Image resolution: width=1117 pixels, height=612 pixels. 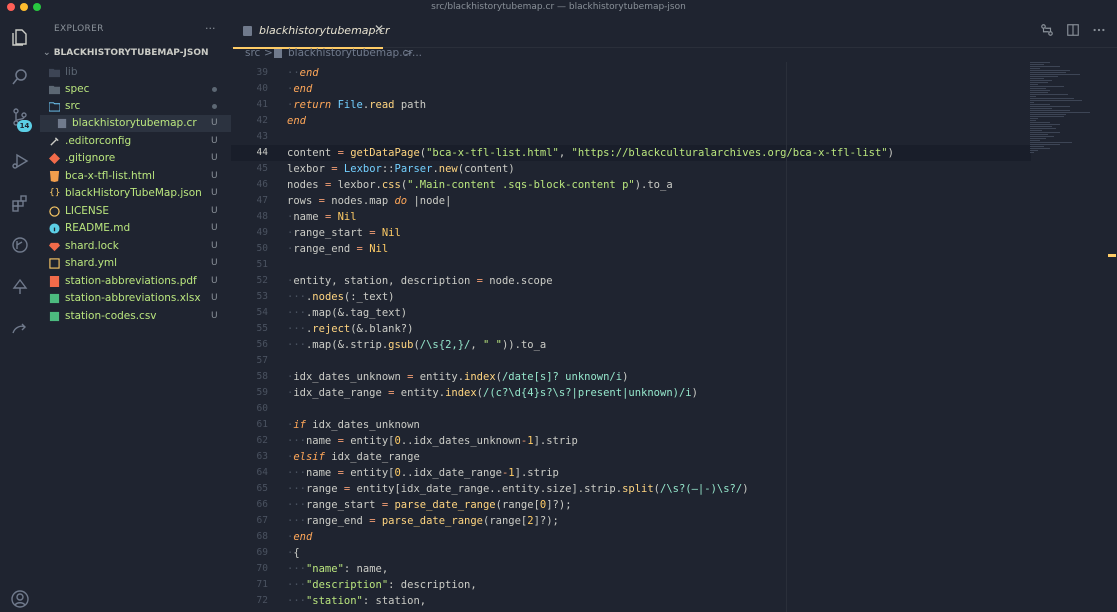 What do you see at coordinates (135, 211) in the screenshot?
I see `tree-file-license: LICENSE U` at bounding box center [135, 211].